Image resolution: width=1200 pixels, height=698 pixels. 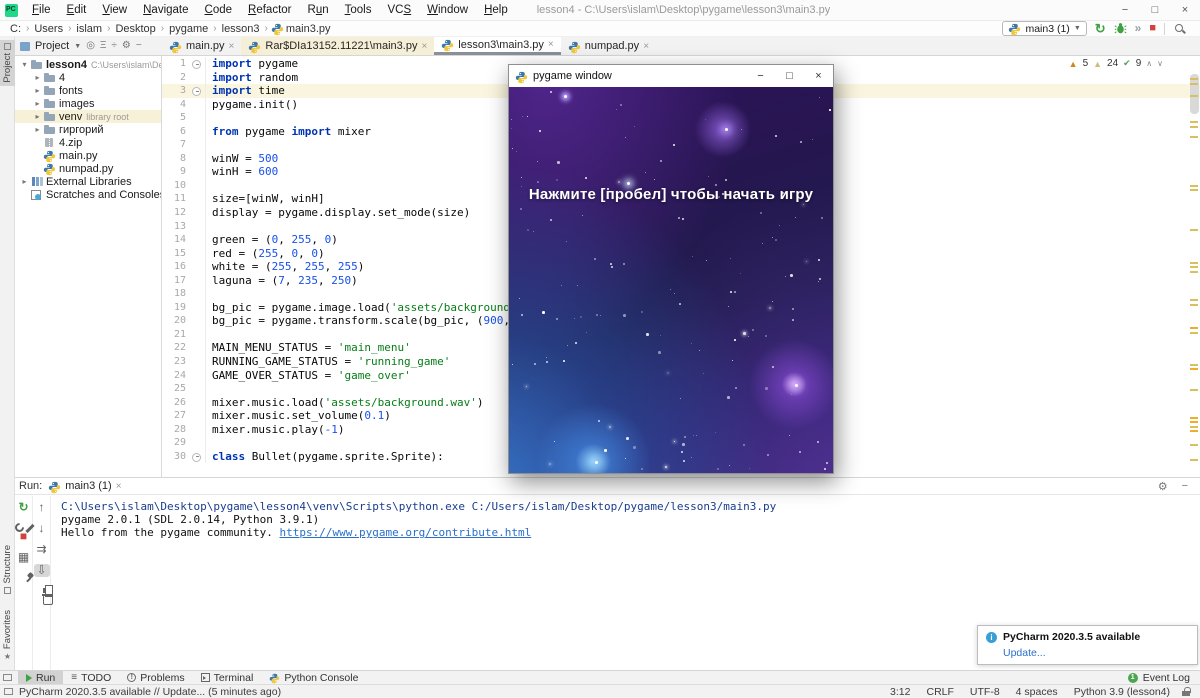 What do you see at coordinates (114, 10) in the screenshot?
I see `menu-view: View` at bounding box center [114, 10].